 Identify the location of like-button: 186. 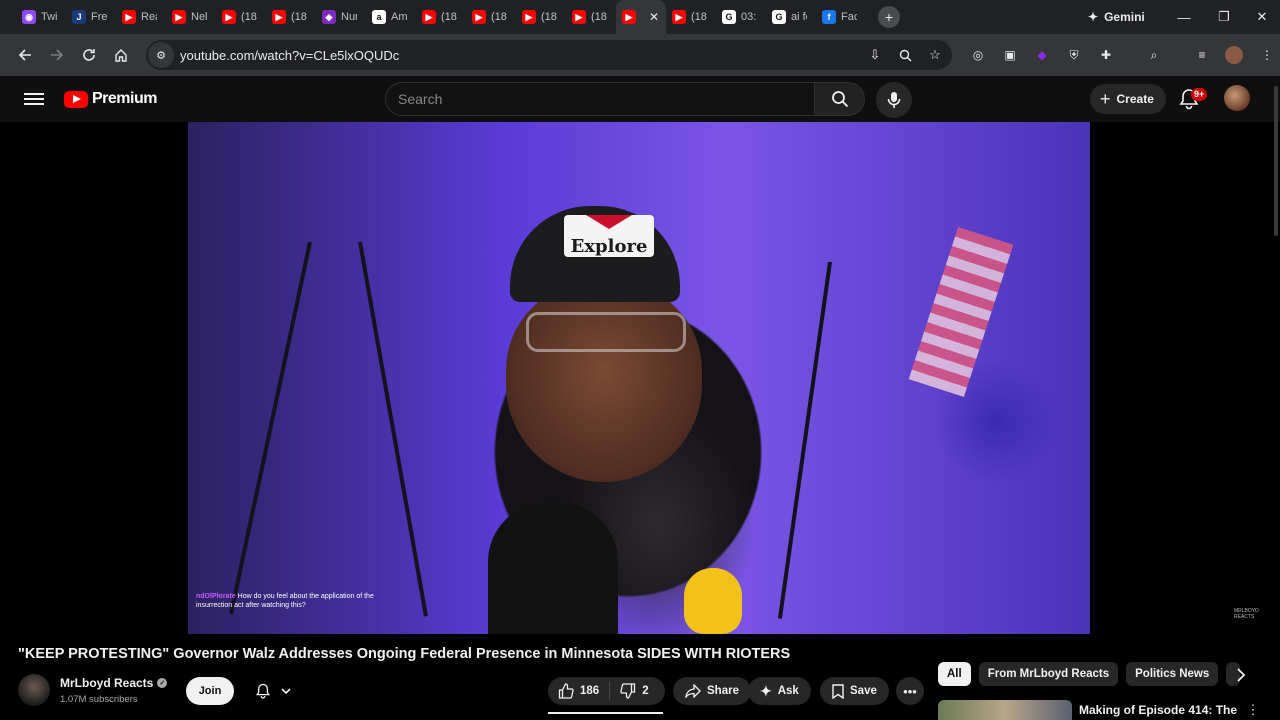
(578, 691).